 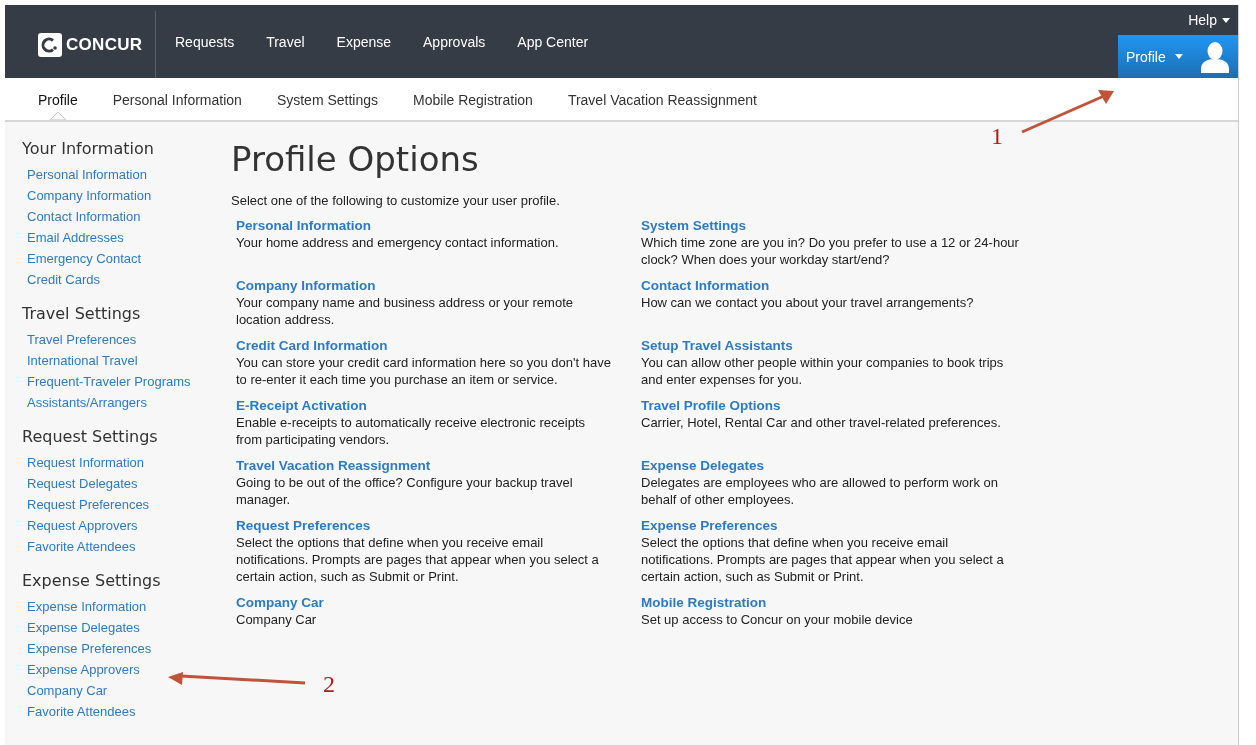 What do you see at coordinates (81, 313) in the screenshot?
I see `section-heading: Travel Settings` at bounding box center [81, 313].